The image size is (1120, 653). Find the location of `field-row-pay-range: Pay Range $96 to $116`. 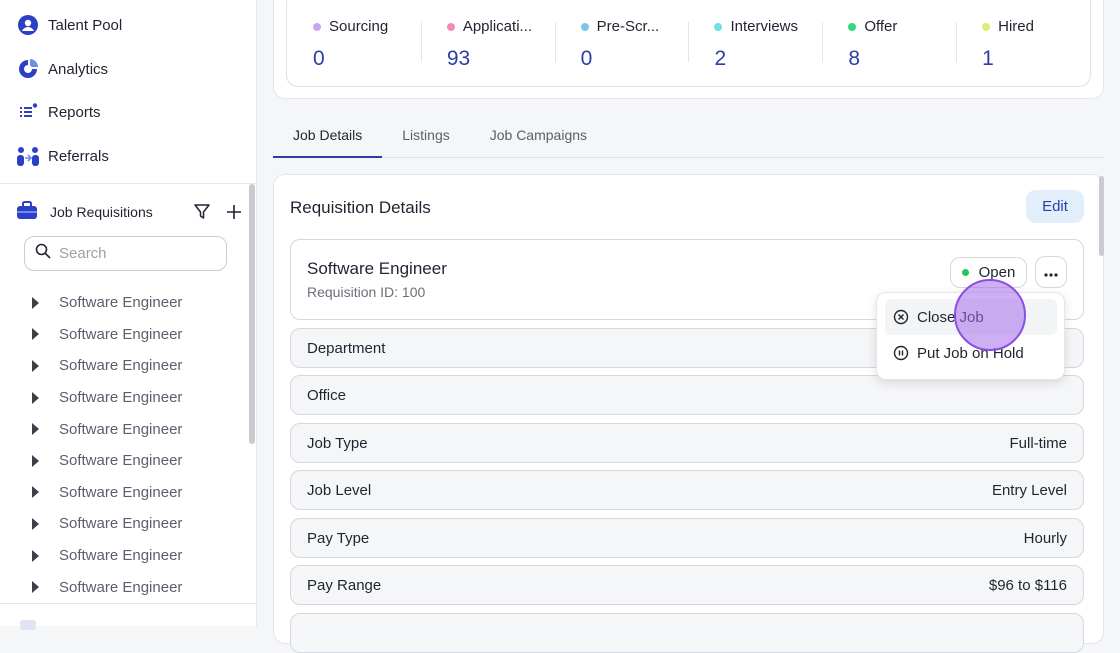

field-row-pay-range: Pay Range $96 to $116 is located at coordinates (687, 585).